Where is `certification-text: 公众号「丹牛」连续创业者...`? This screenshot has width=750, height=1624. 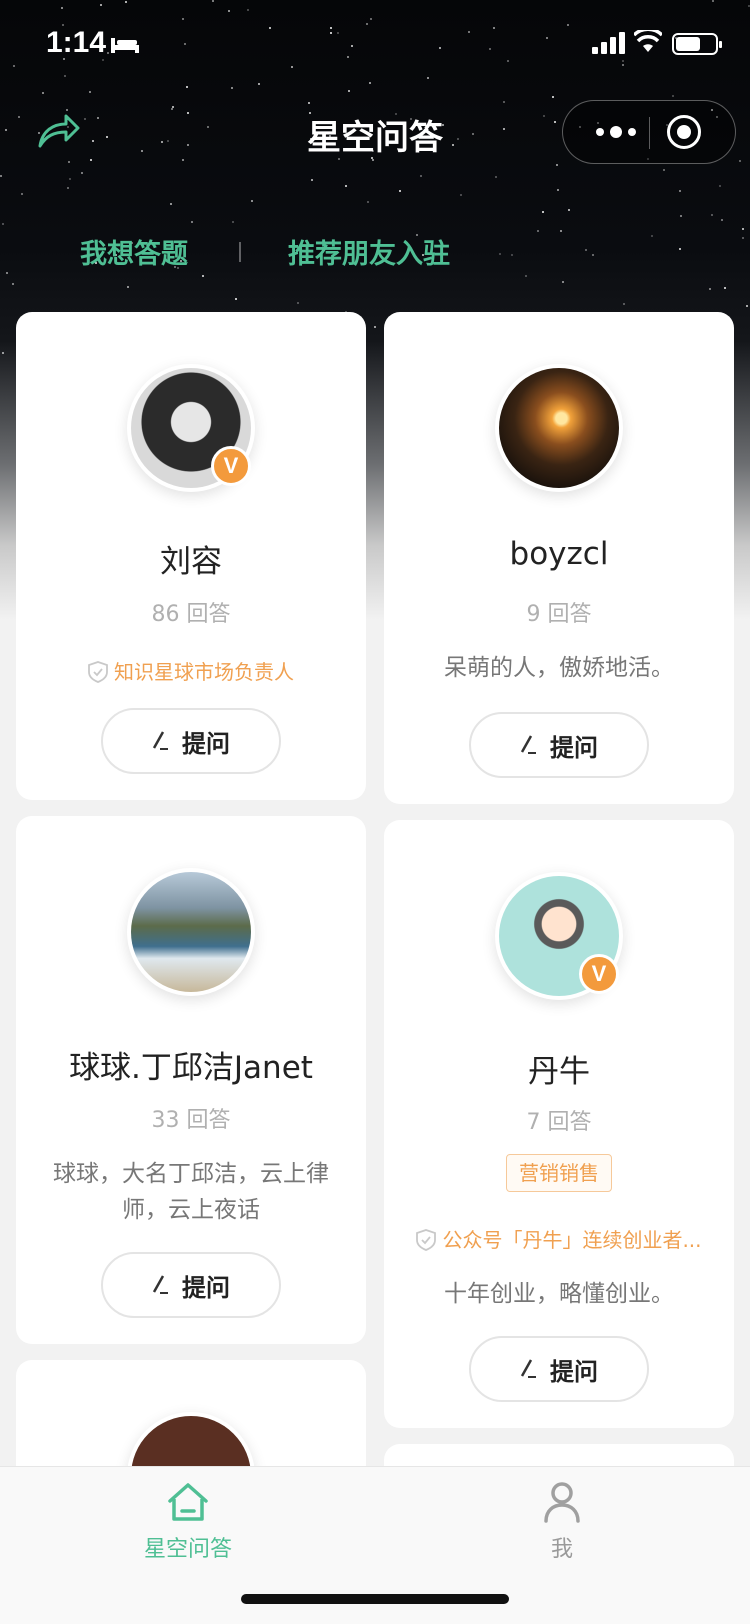 certification-text: 公众号「丹牛」连续创业者... is located at coordinates (572, 1240).